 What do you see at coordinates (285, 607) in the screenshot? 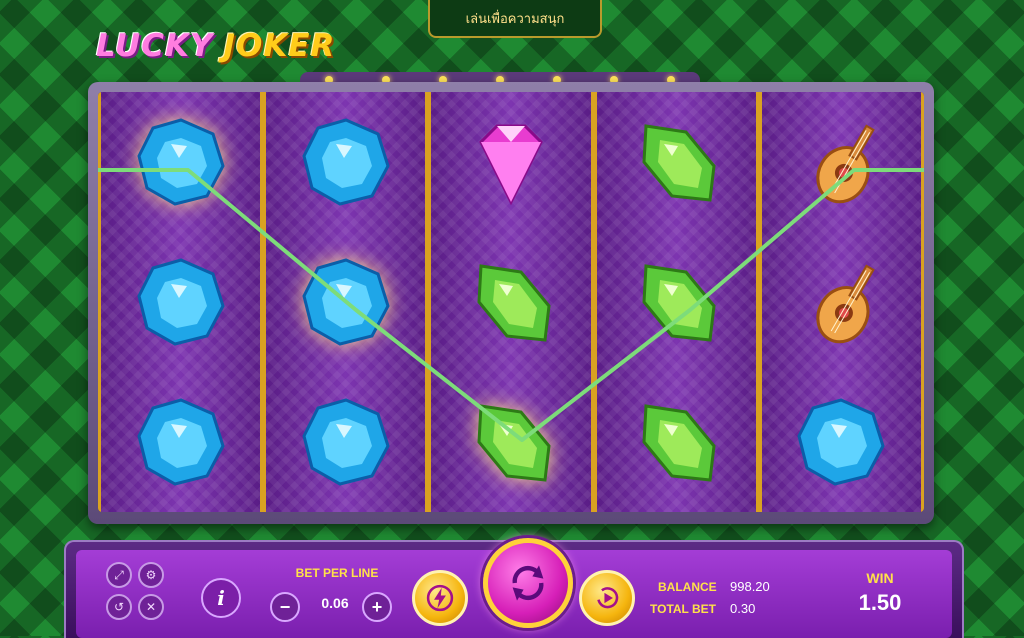
I see `bet-decrease-button: −` at bounding box center [285, 607].